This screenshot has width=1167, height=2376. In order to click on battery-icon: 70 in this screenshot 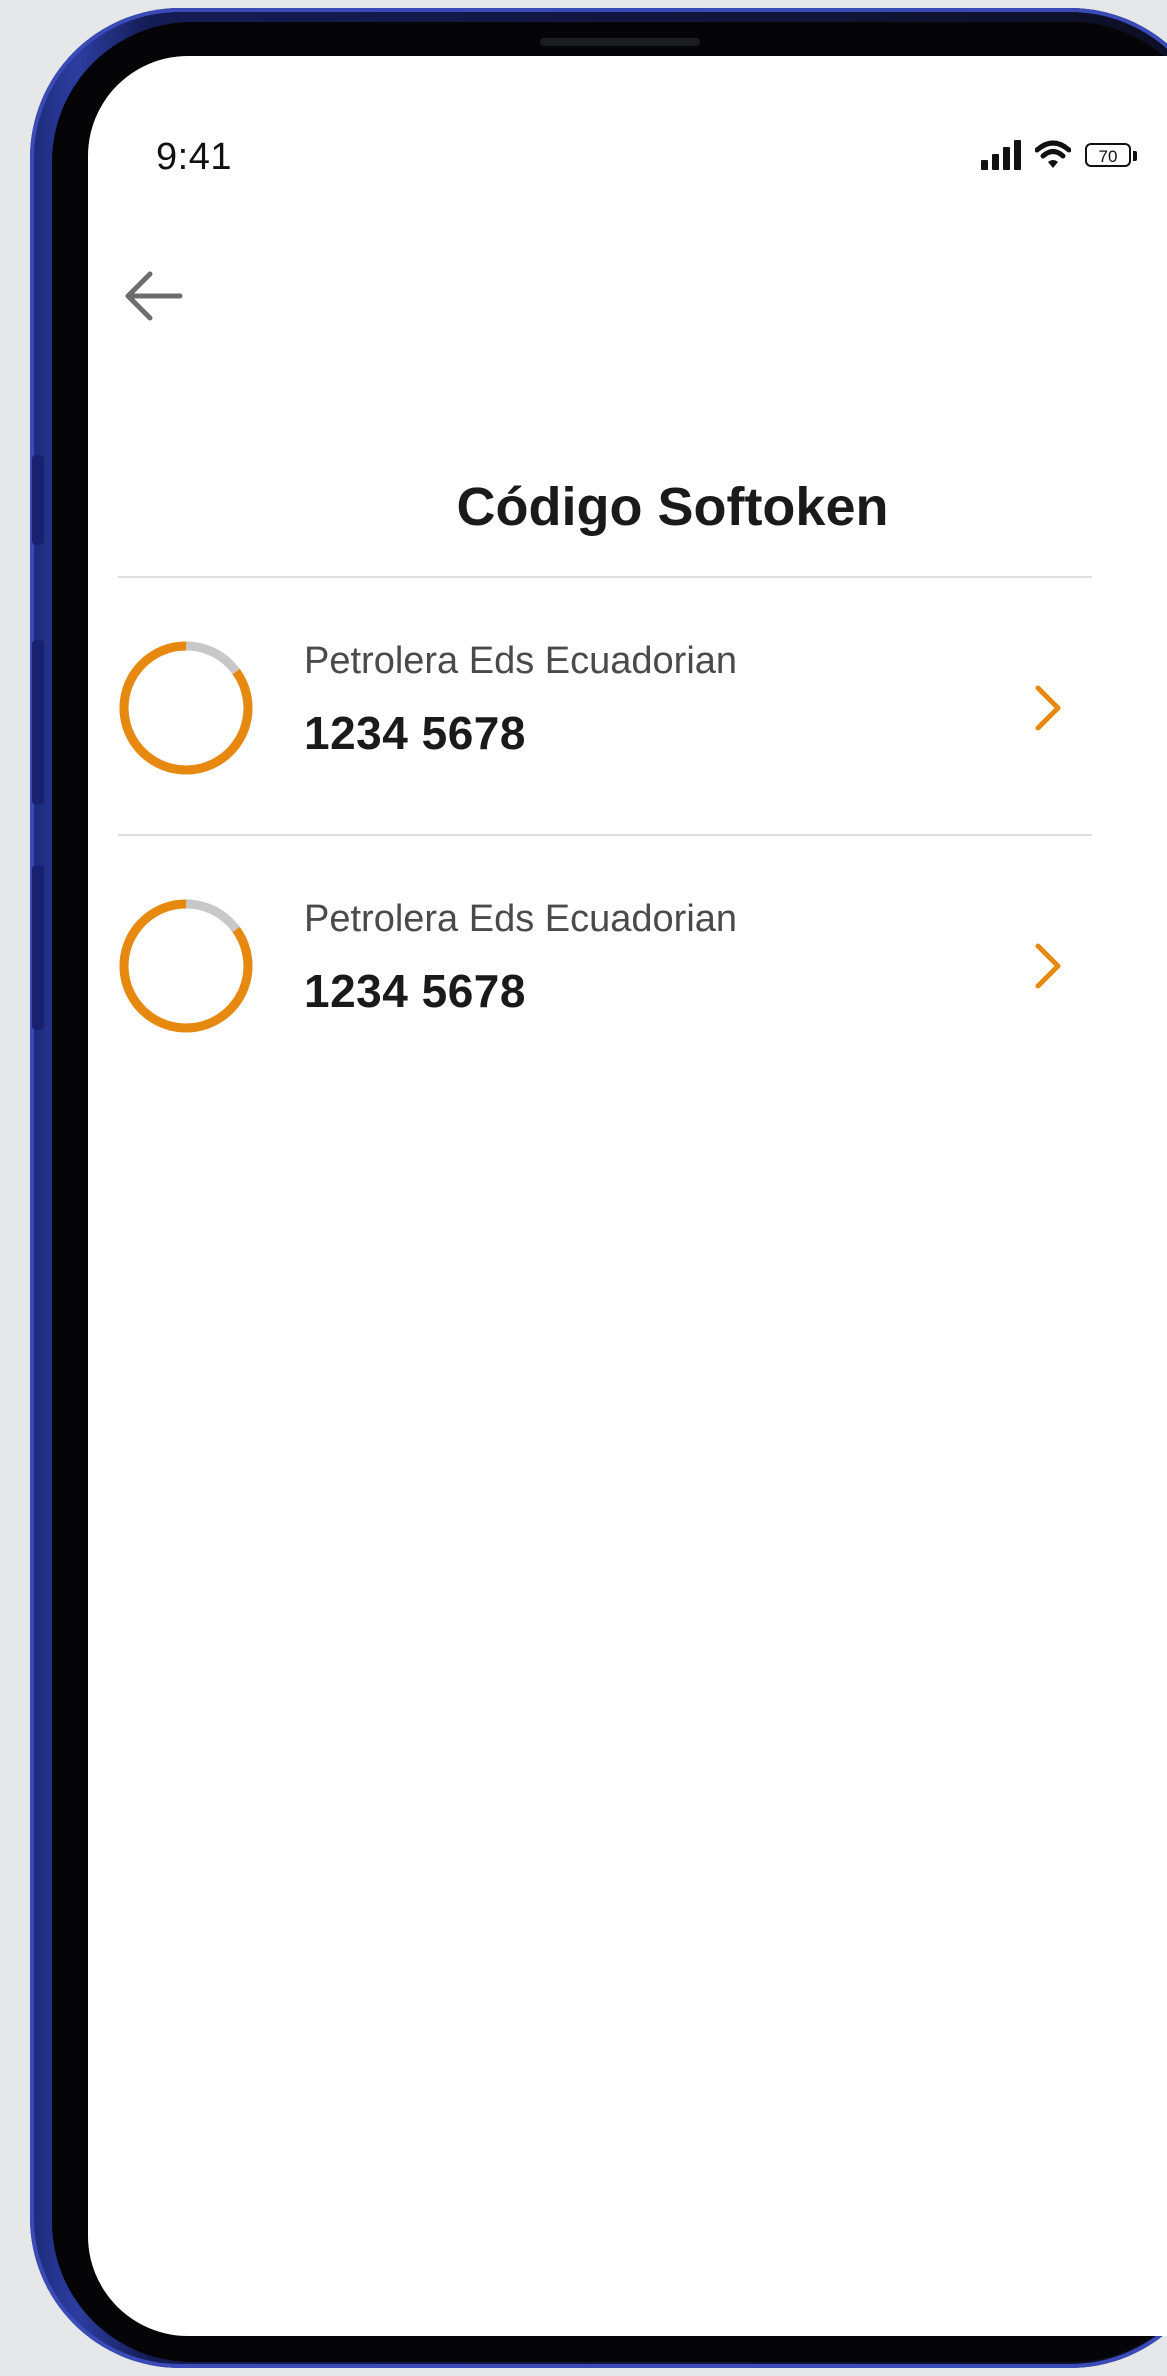, I will do `click(1111, 155)`.